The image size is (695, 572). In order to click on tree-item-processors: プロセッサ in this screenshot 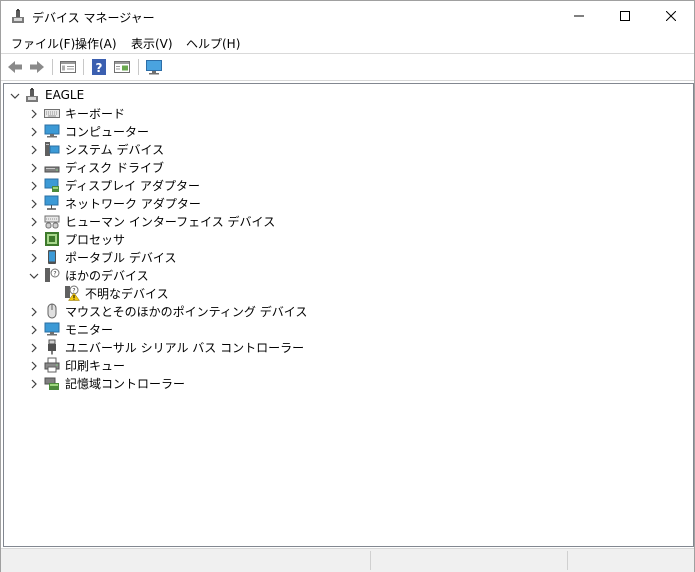, I will do `click(84, 239)`.